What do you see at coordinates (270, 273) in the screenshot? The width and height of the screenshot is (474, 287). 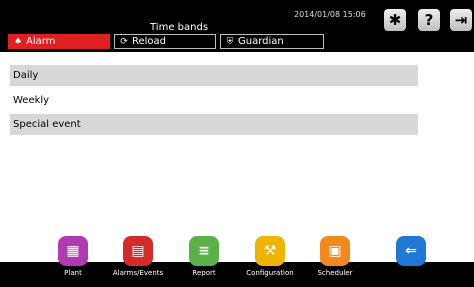 I see `nav-configuration-label: Configuration` at bounding box center [270, 273].